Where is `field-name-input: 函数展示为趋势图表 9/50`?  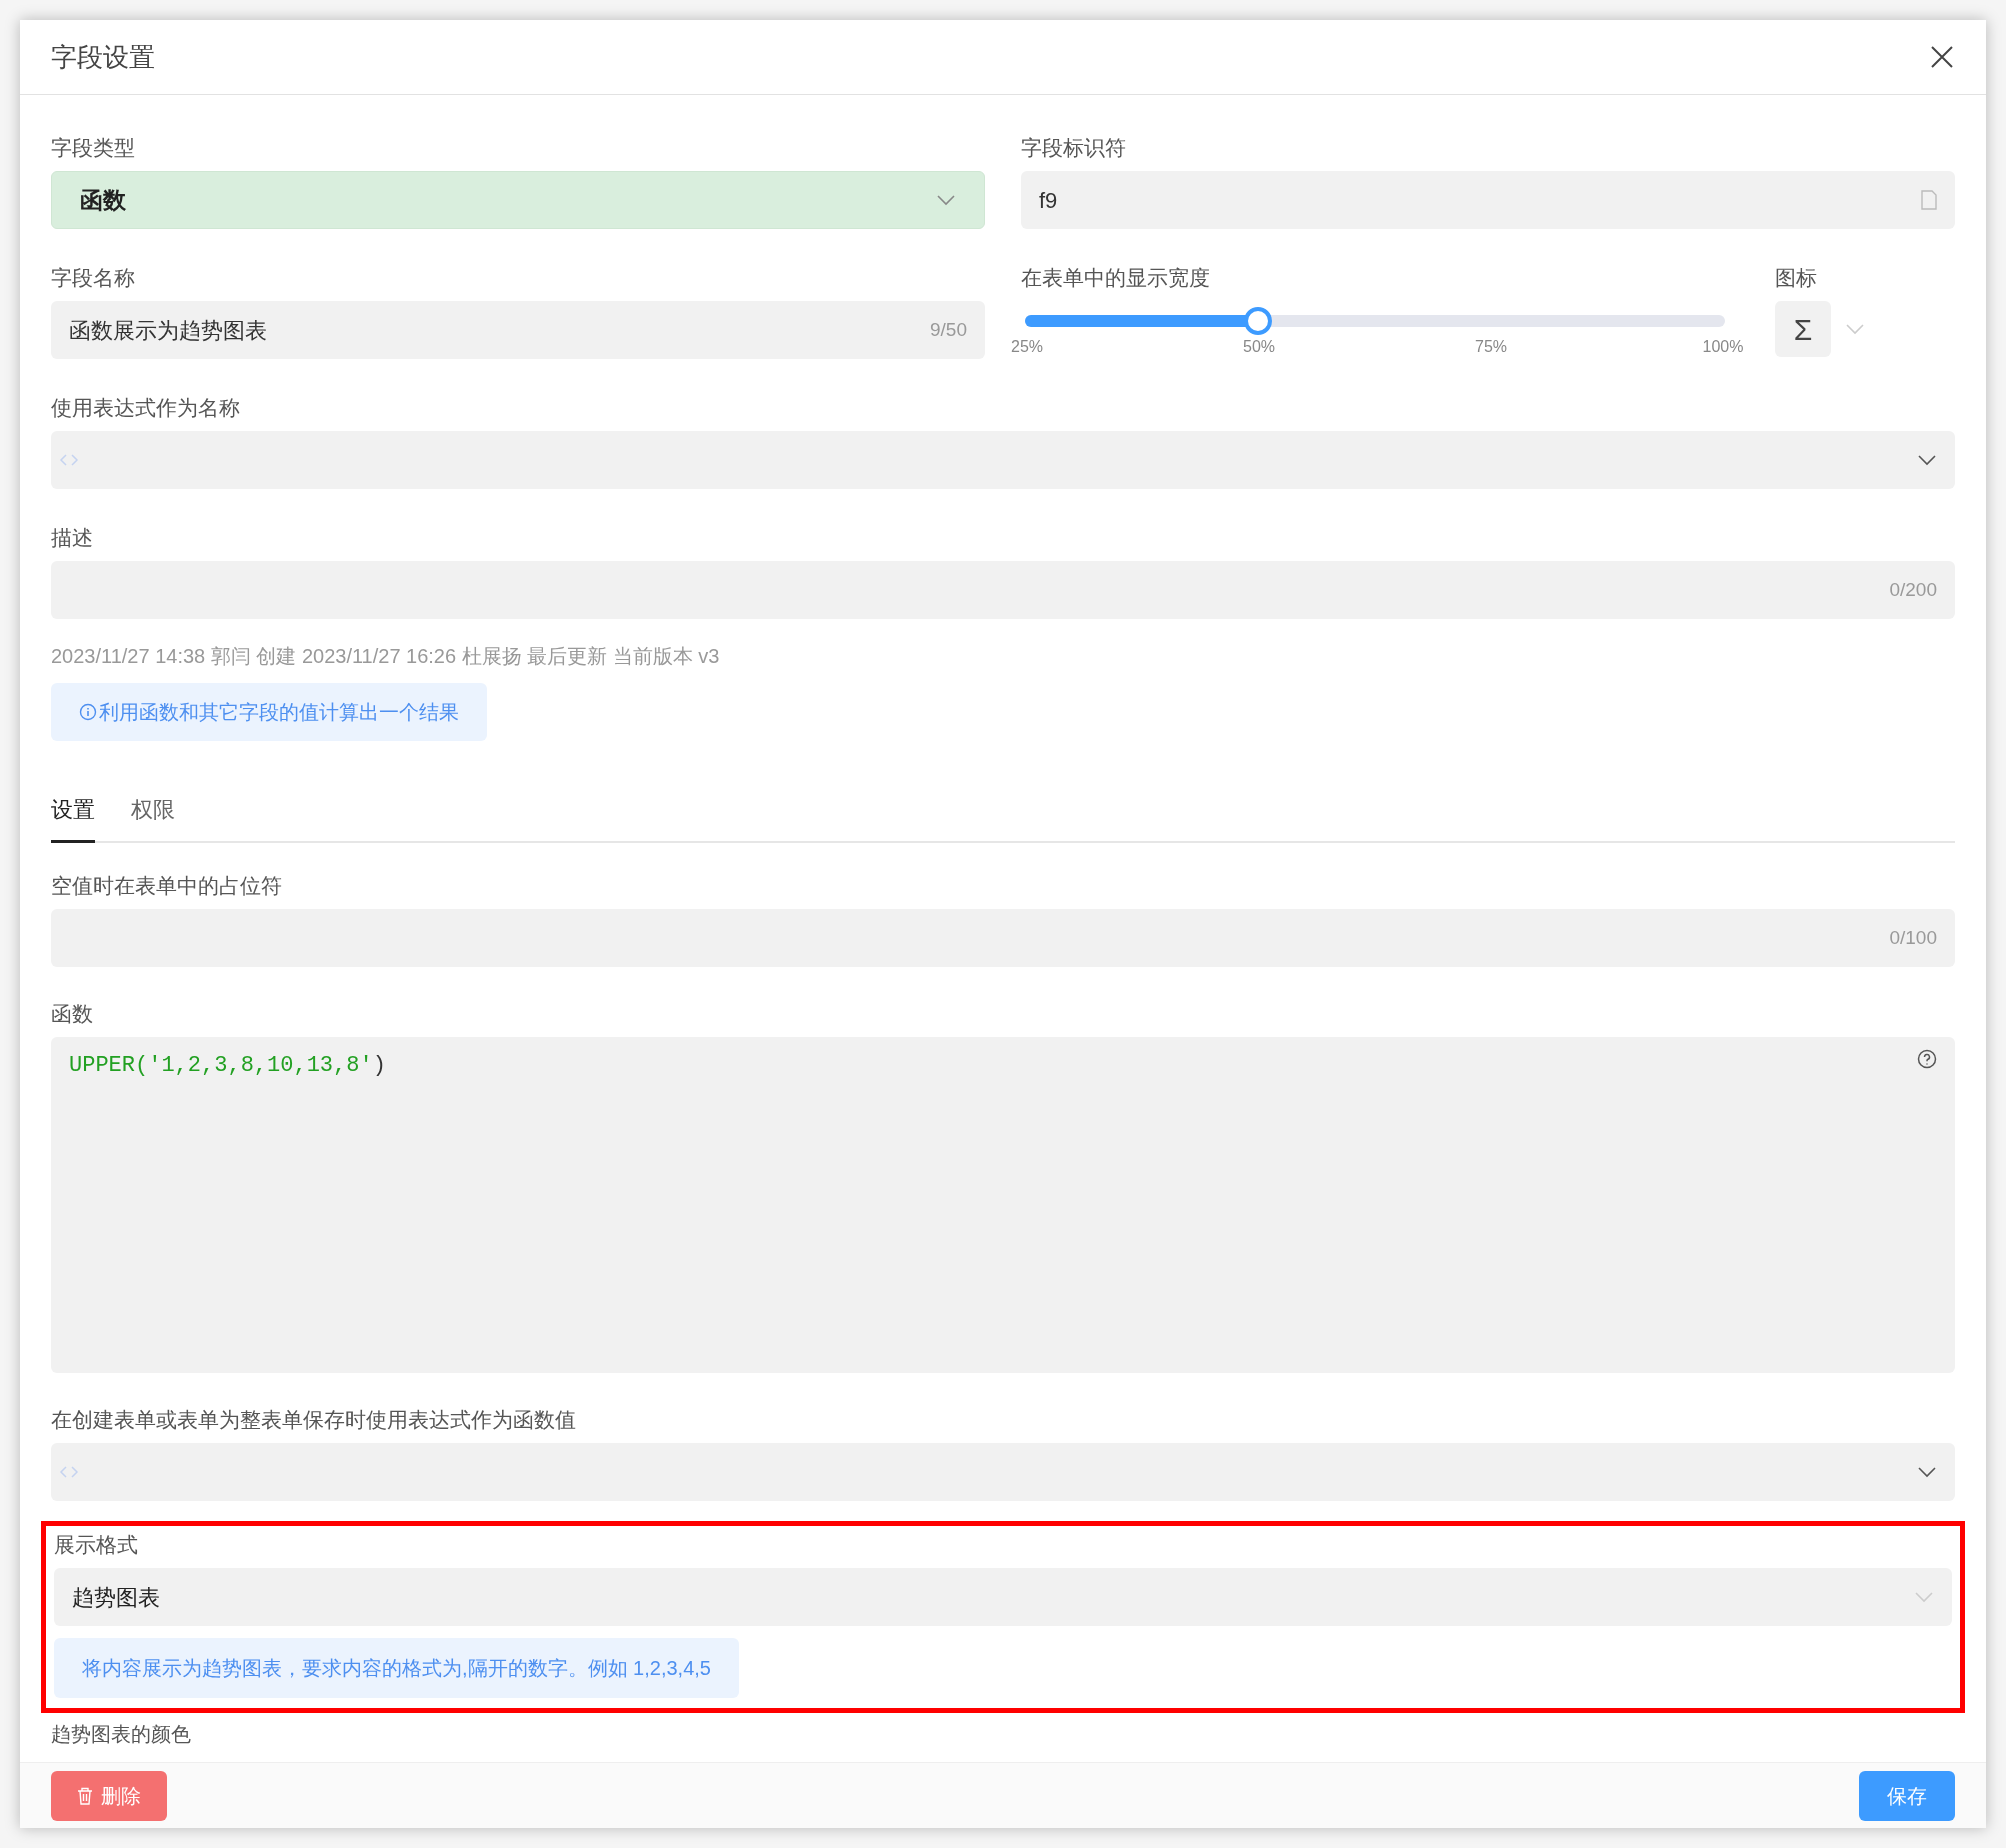
field-name-input: 函数展示为趋势图表 9/50 is located at coordinates (518, 330).